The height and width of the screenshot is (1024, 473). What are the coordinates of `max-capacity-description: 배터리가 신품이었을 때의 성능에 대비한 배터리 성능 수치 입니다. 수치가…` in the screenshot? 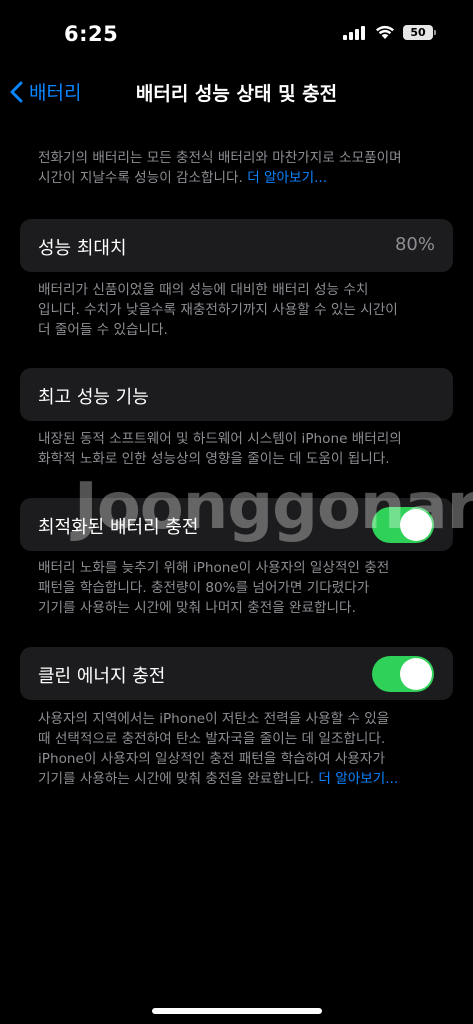 It's located at (218, 310).